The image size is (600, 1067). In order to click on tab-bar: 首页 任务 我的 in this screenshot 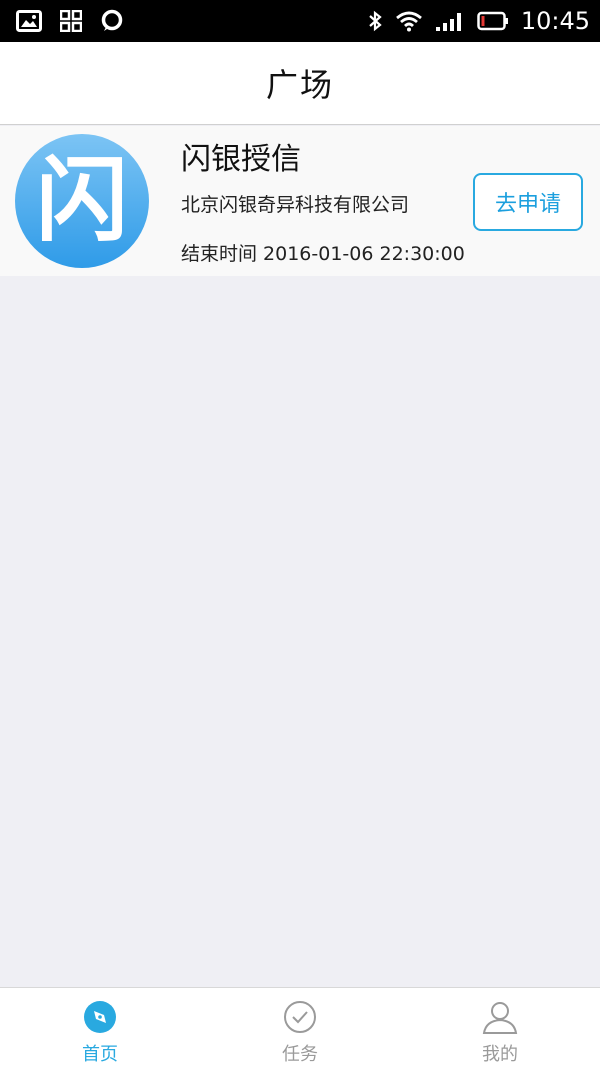, I will do `click(300, 1027)`.